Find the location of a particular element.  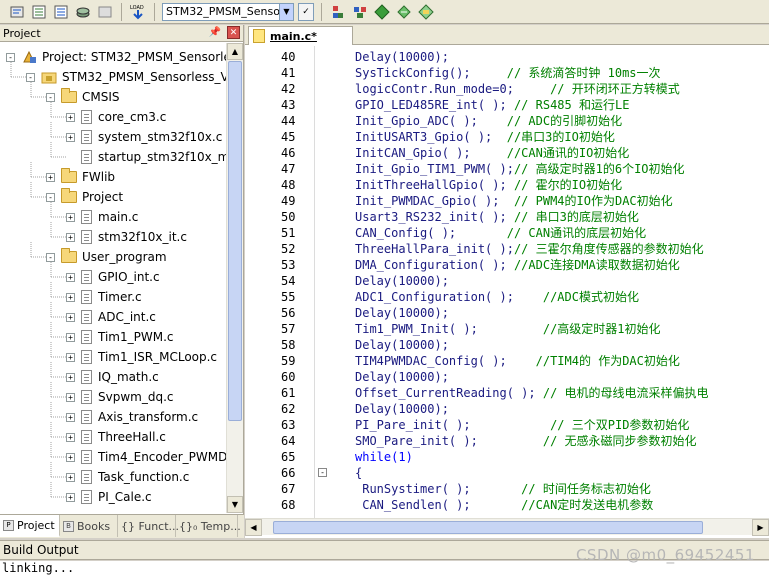

tree-item: + ADC_int.c is located at coordinates (111, 317).